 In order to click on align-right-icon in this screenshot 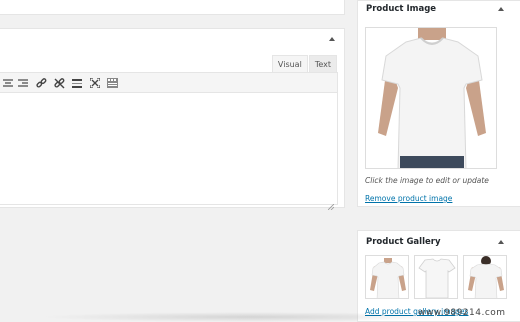, I will do `click(23, 83)`.